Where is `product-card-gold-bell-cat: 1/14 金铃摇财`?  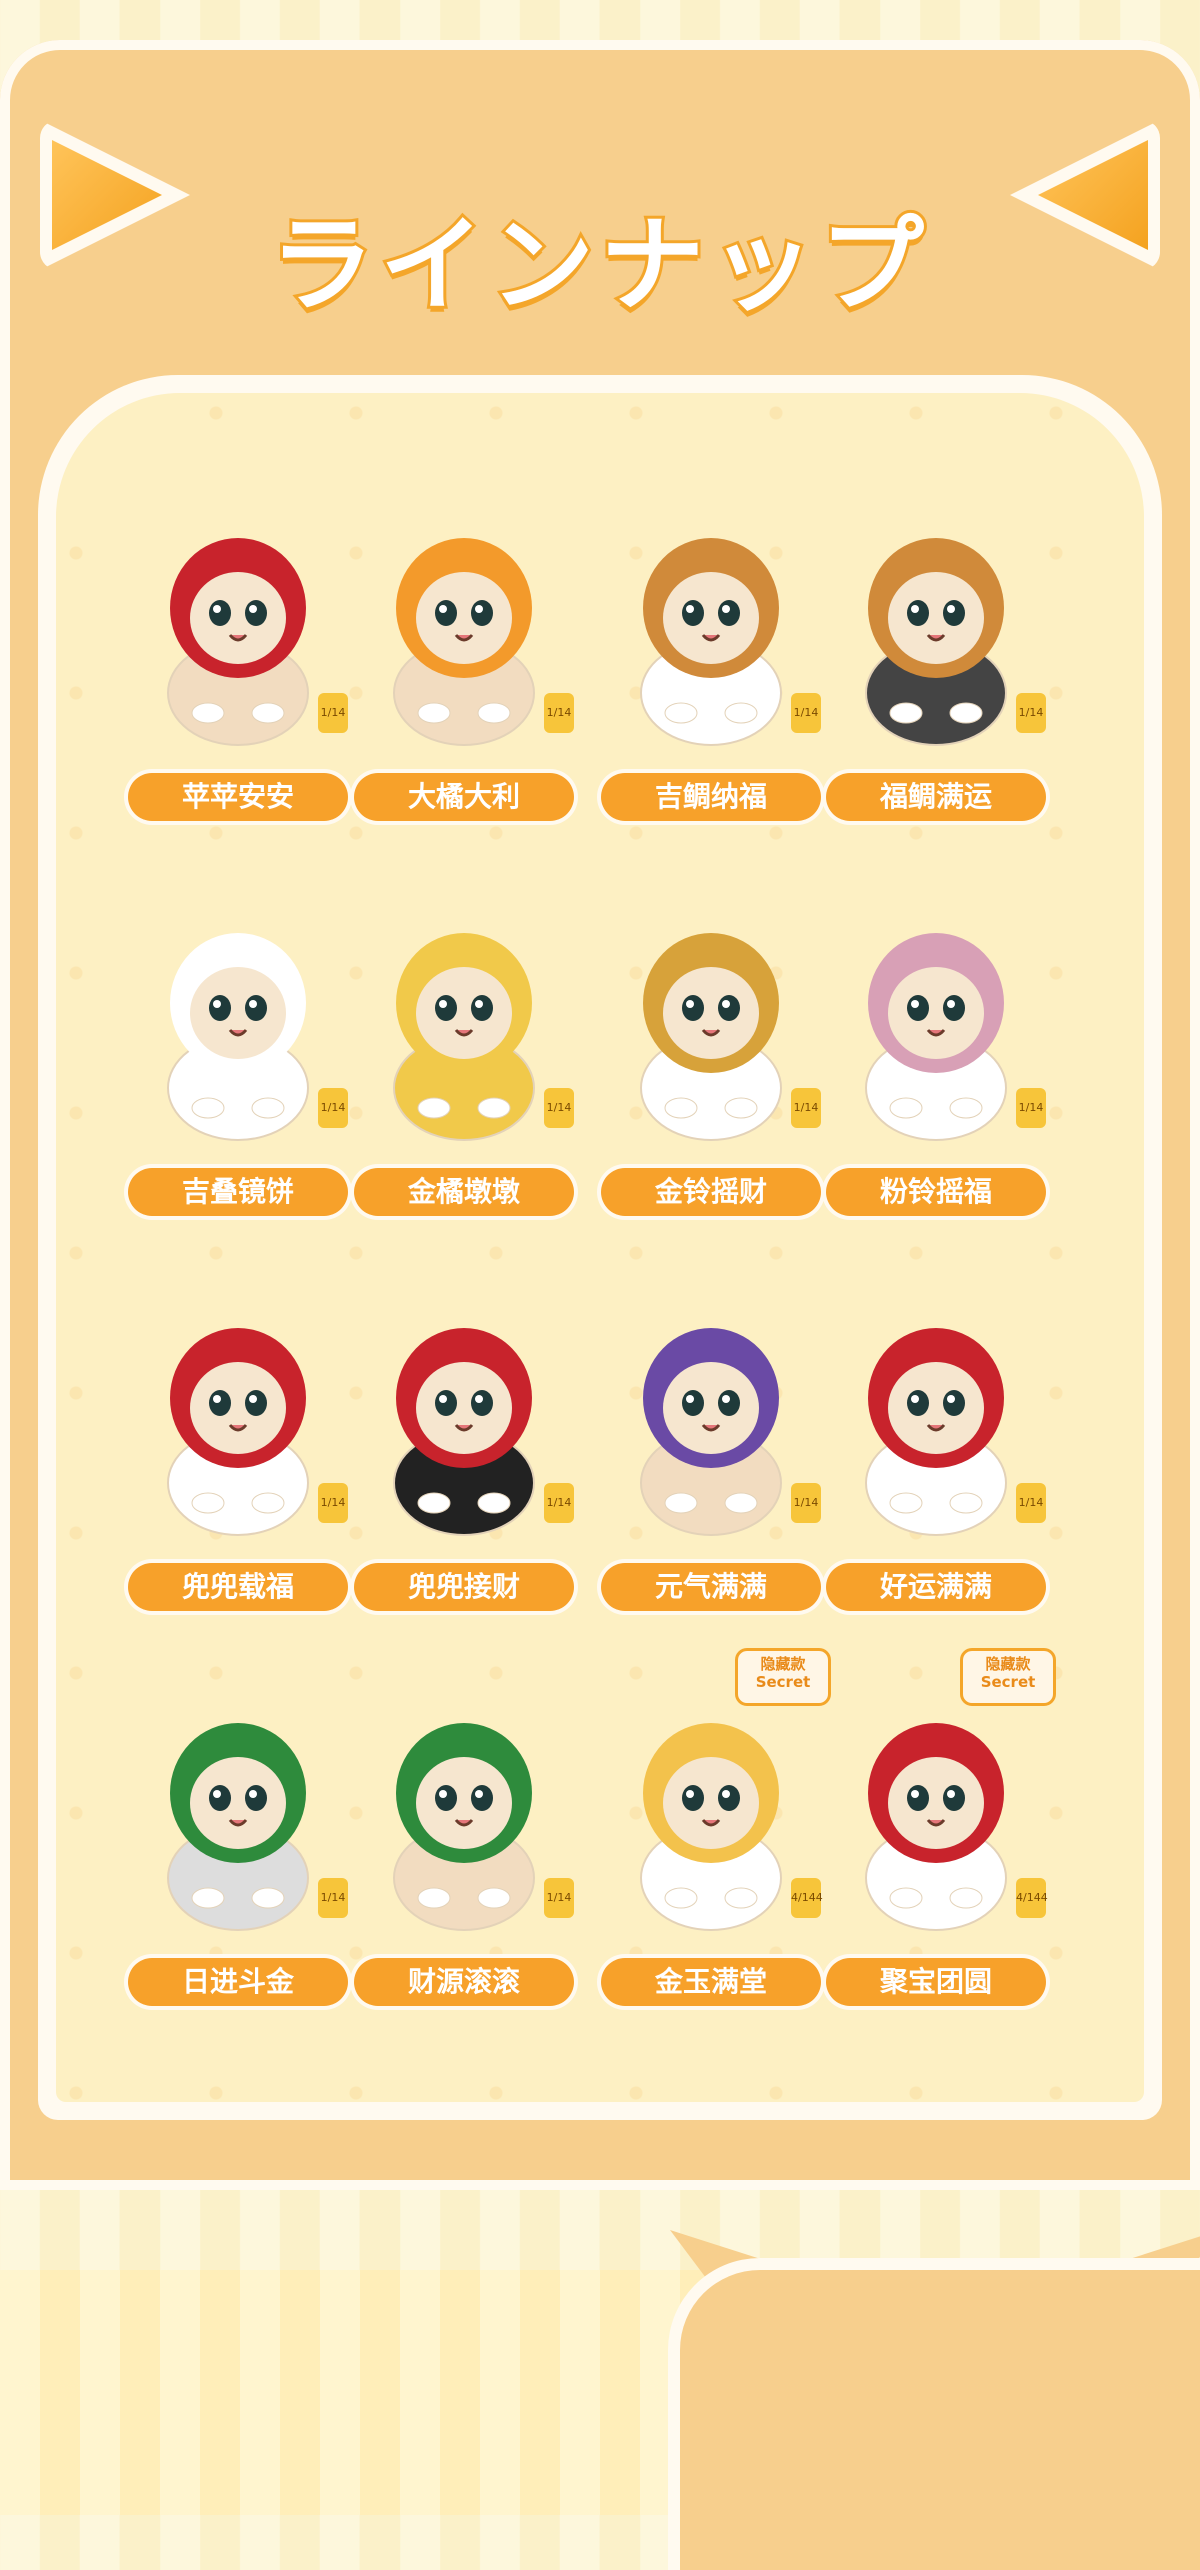 product-card-gold-bell-cat: 1/14 金铃摇财 is located at coordinates (711, 1063).